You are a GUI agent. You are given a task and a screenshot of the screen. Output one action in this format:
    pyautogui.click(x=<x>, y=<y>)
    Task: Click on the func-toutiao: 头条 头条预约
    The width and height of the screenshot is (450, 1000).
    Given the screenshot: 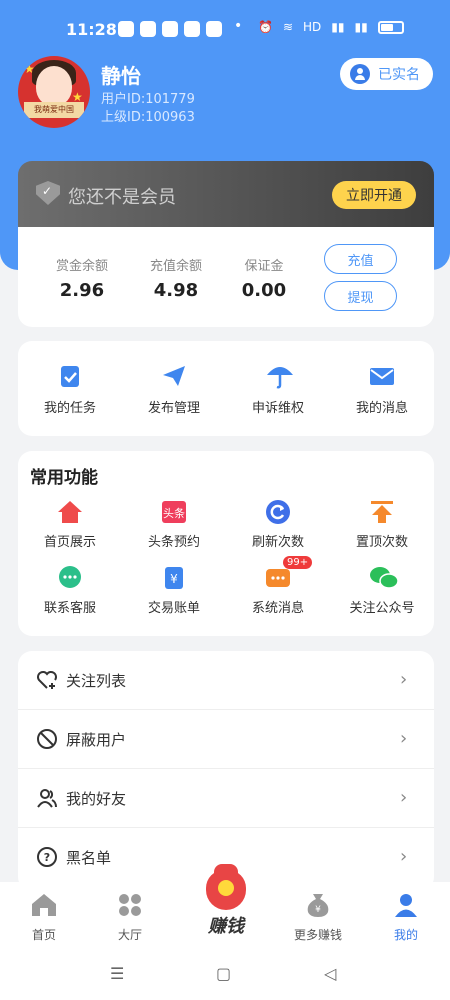 What is the action you would take?
    pyautogui.click(x=174, y=524)
    